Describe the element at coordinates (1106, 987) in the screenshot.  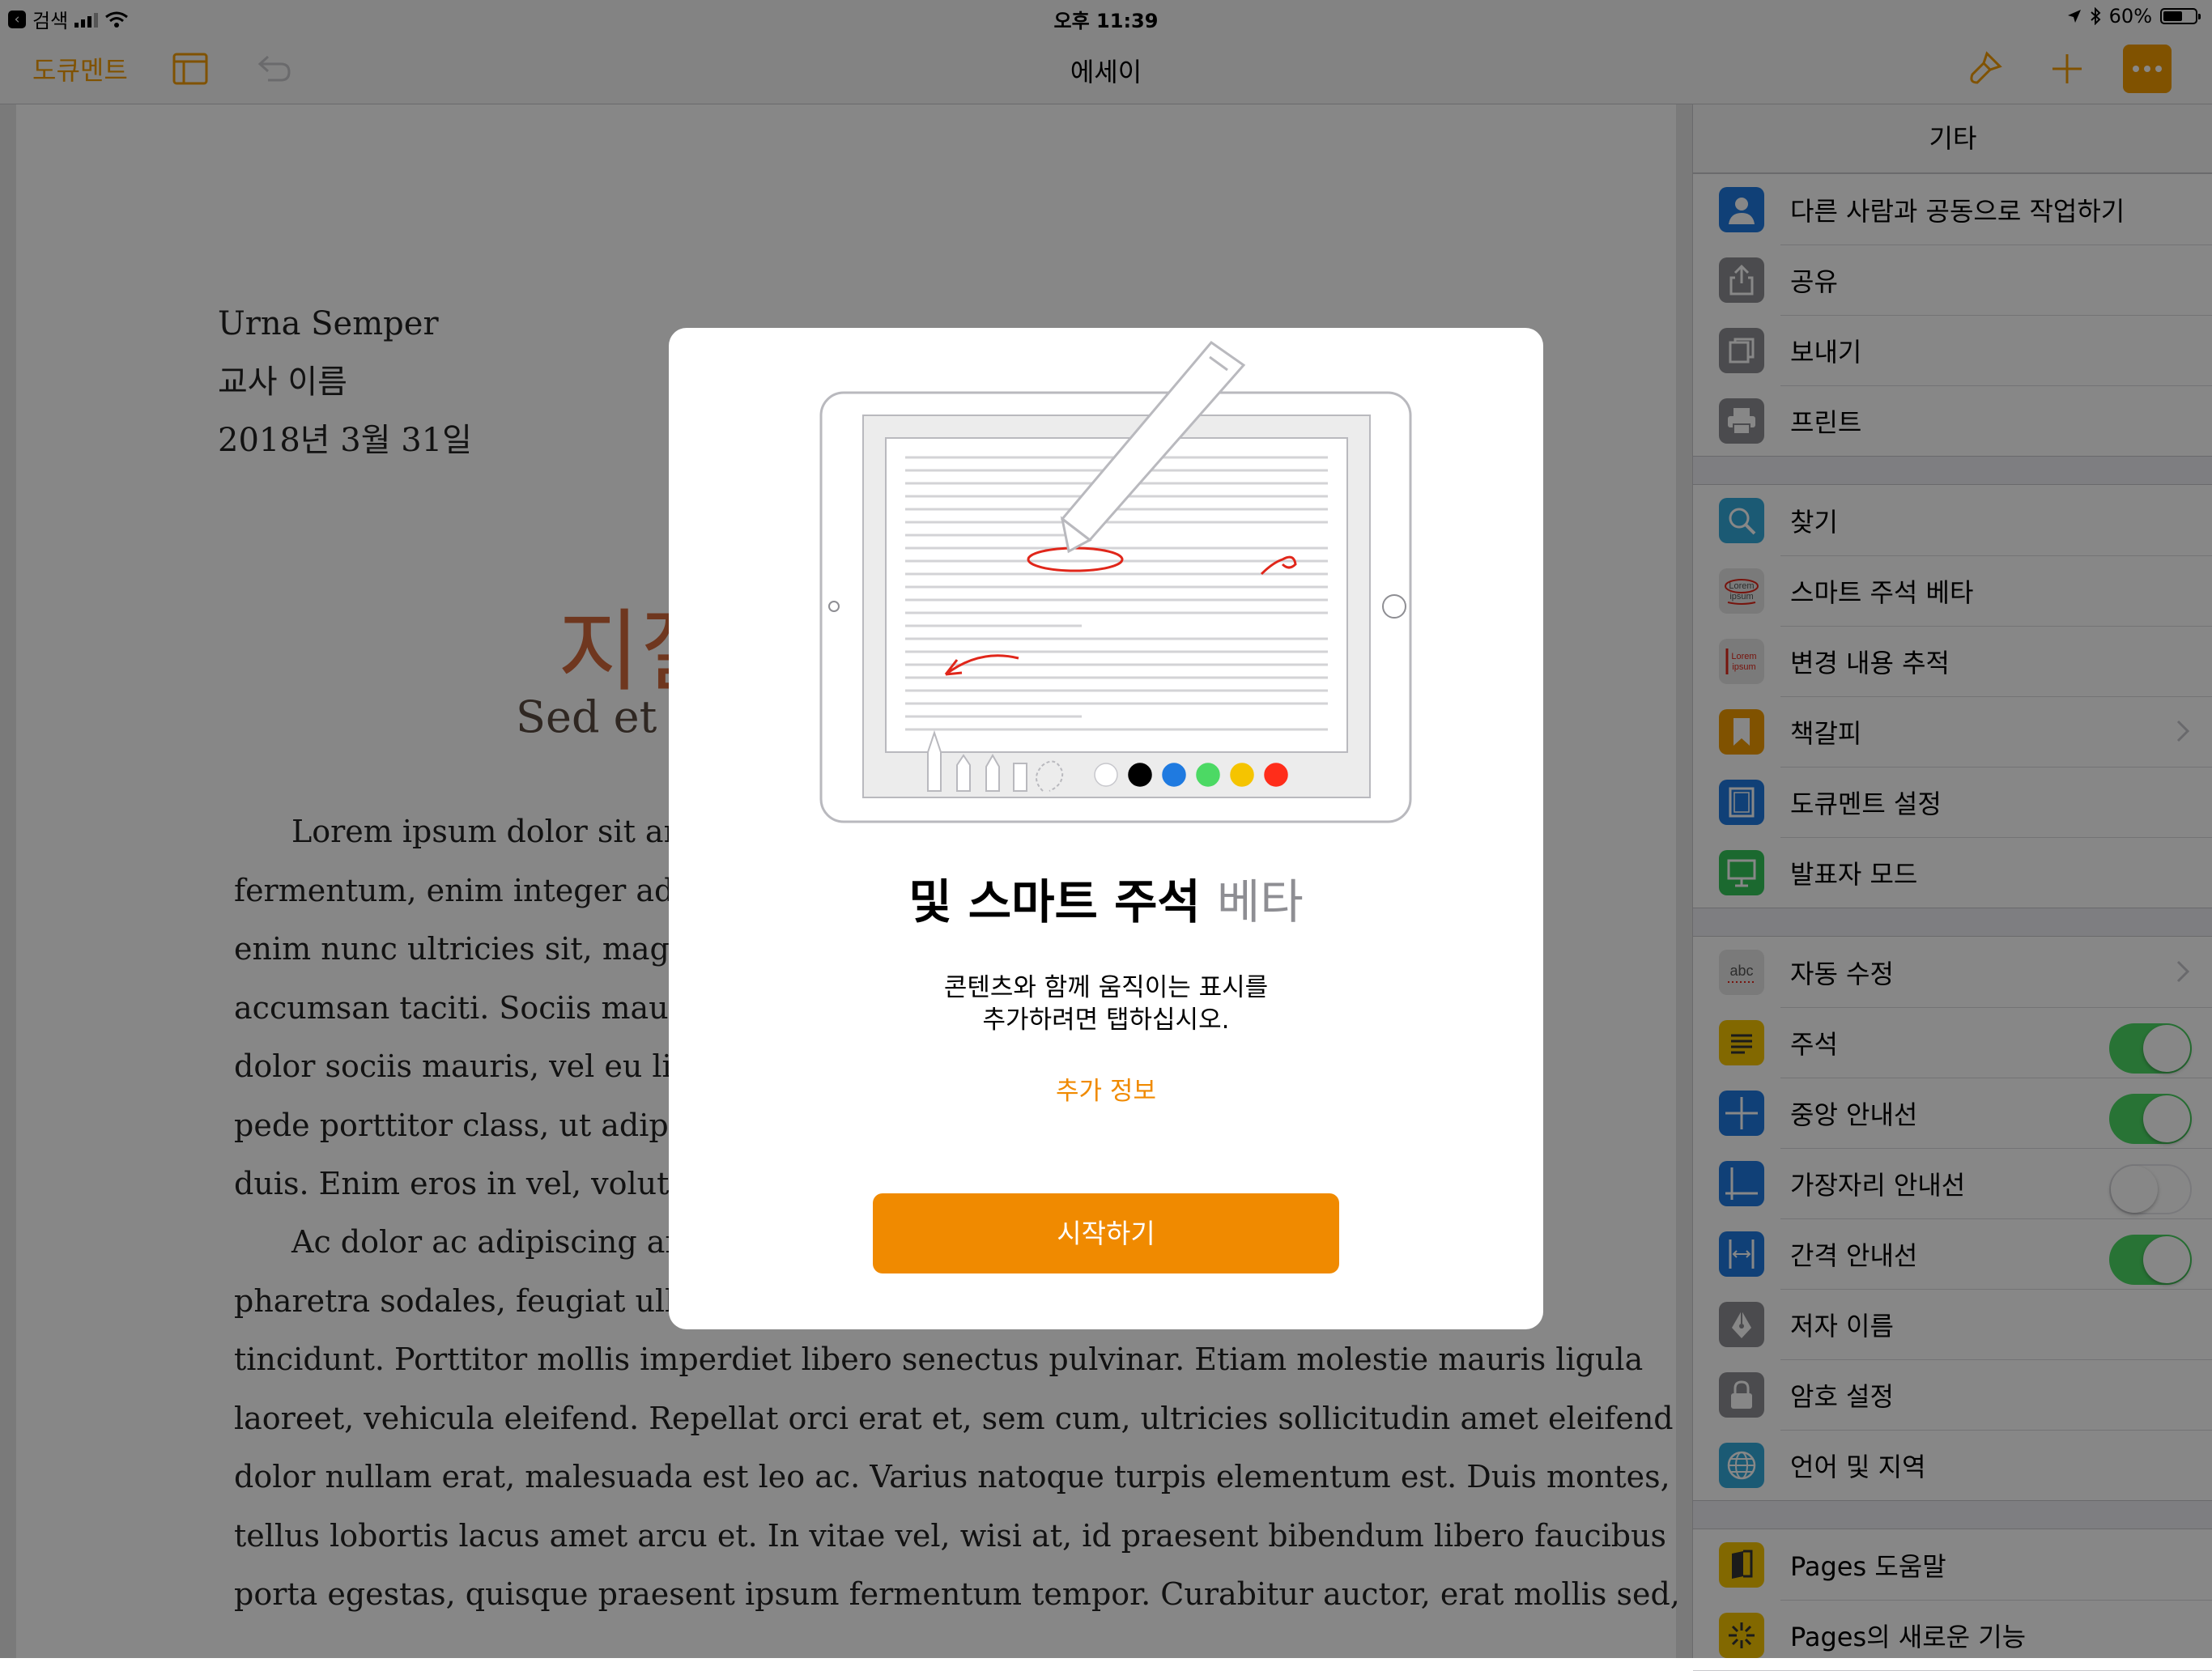
I see `dialog-description-line-1: 콘텐츠와 함께 움직이는 표시를` at that location.